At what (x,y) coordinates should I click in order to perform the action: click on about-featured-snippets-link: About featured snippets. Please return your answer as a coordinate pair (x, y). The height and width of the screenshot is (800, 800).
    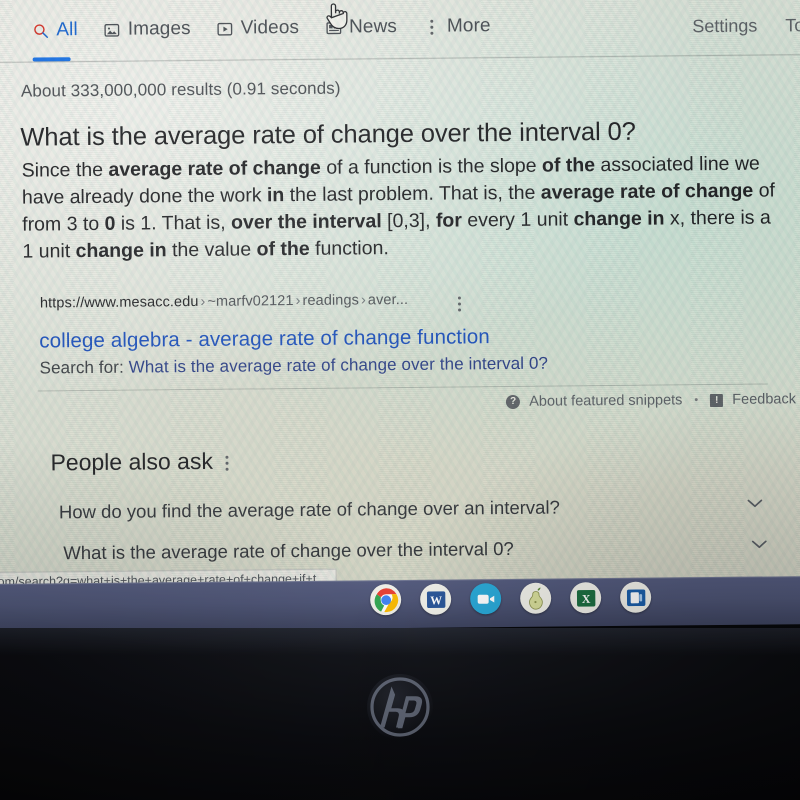
    Looking at the image, I should click on (605, 400).